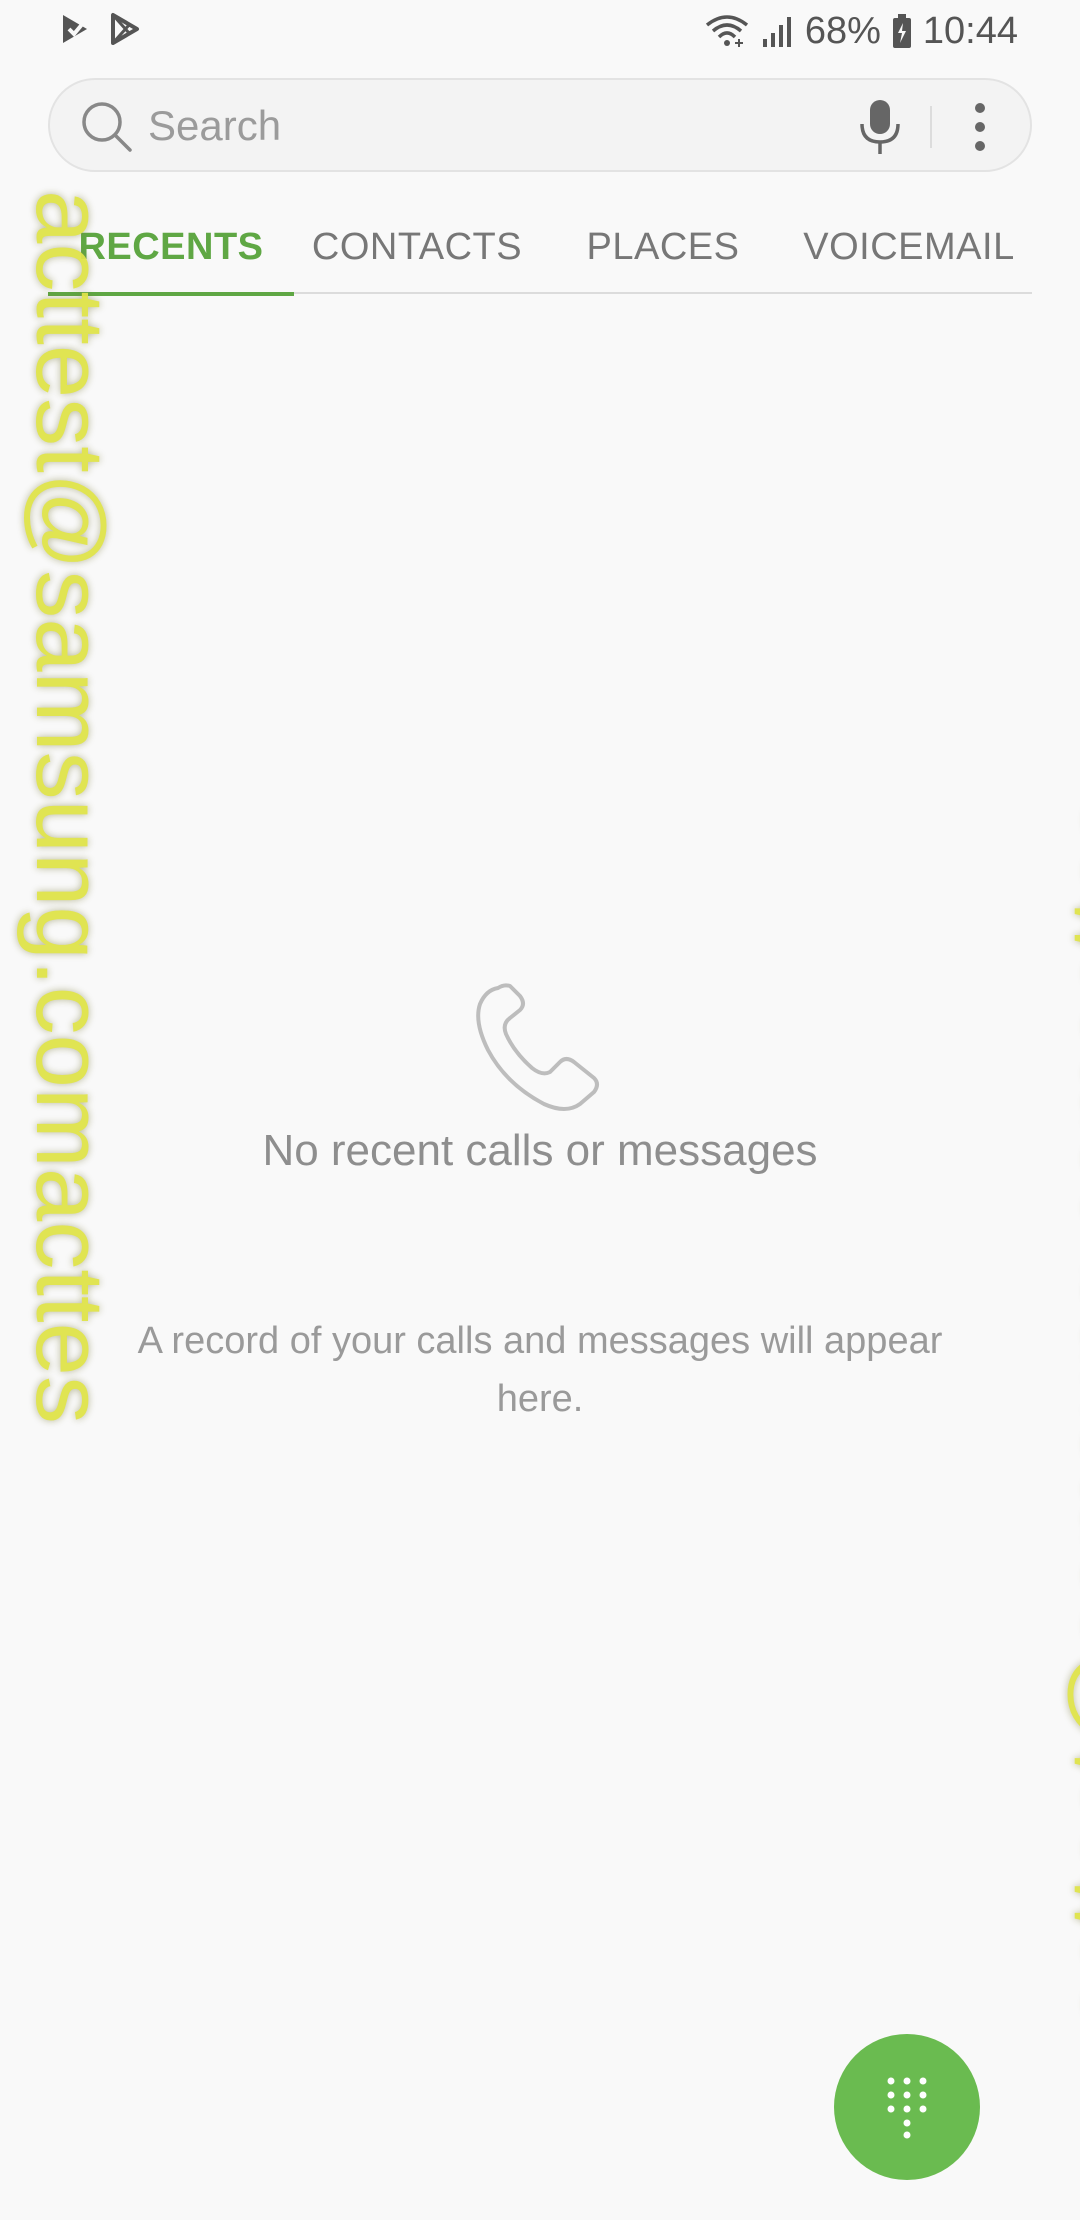  I want to click on tab-label: VOICEMAIL, so click(909, 246).